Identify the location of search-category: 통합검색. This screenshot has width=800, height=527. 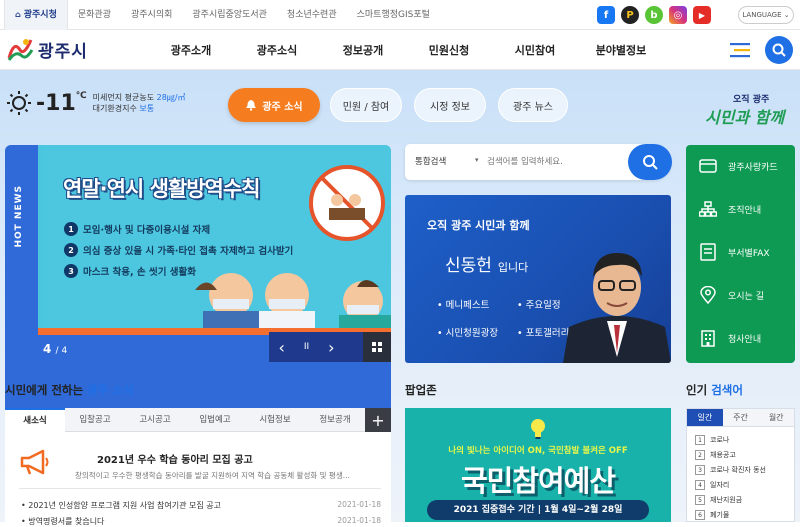
(430, 161).